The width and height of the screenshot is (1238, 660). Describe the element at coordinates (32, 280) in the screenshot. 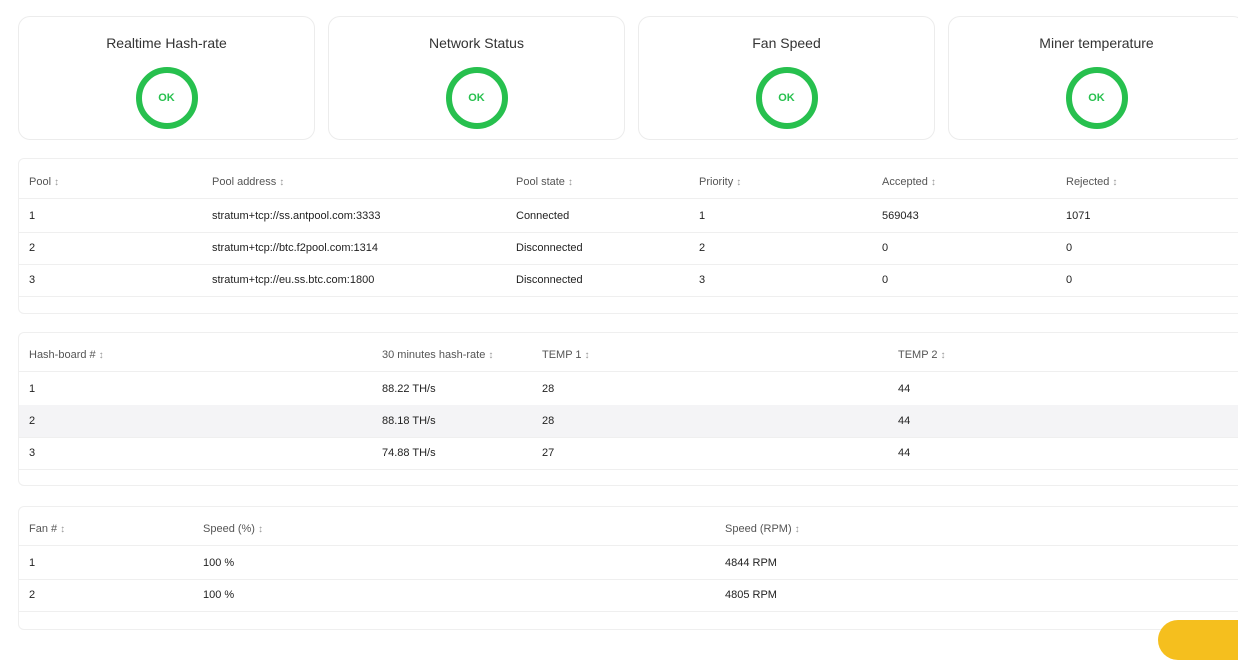

I see `pool-number: 3` at that location.